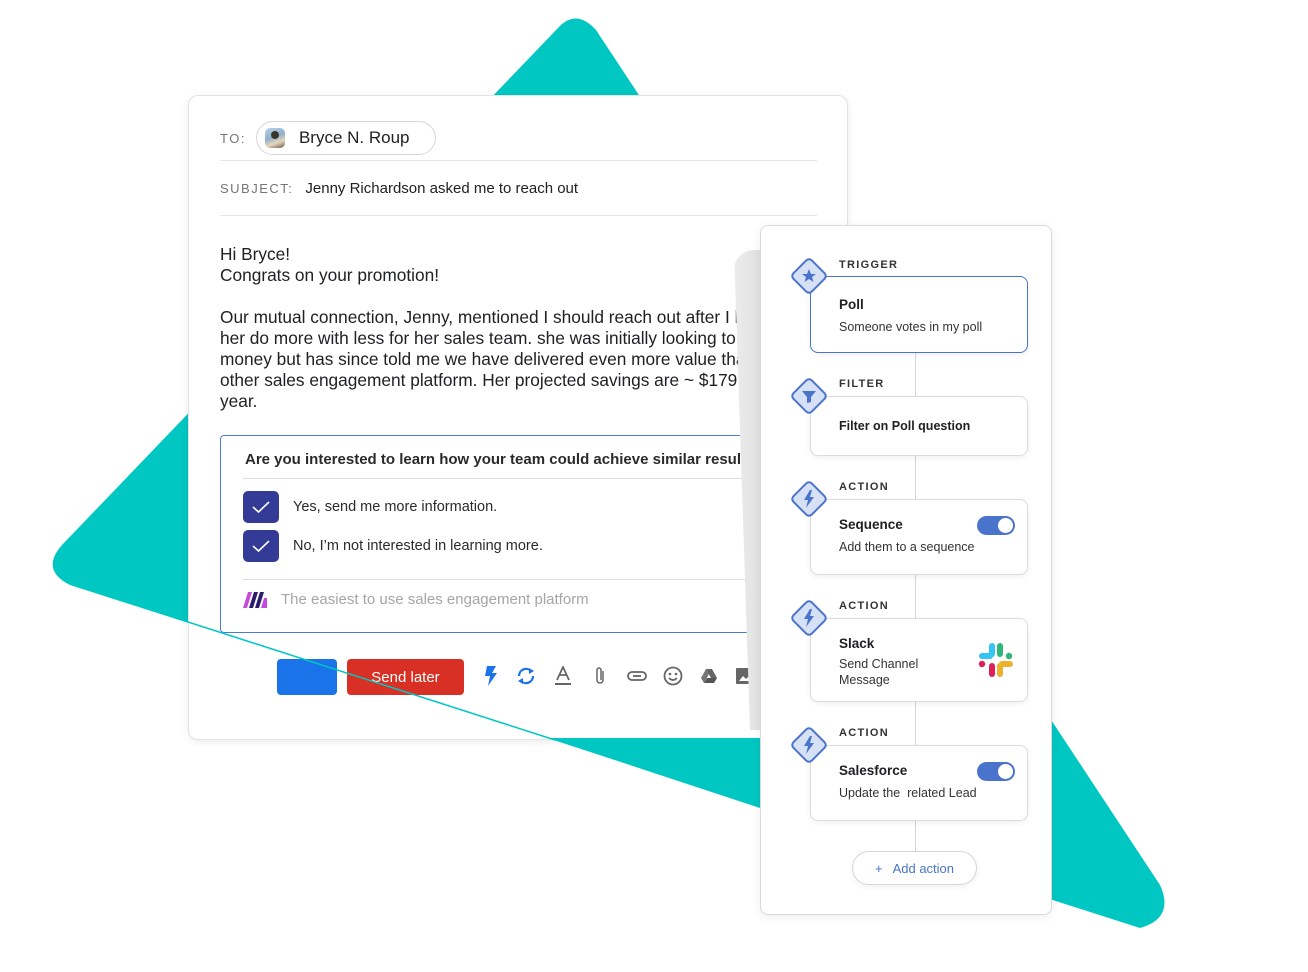  What do you see at coordinates (600, 676) in the screenshot?
I see `attachment-icon` at bounding box center [600, 676].